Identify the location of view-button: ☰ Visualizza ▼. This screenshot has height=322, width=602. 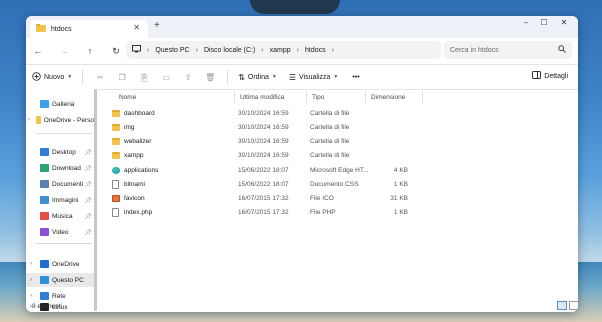
(314, 77).